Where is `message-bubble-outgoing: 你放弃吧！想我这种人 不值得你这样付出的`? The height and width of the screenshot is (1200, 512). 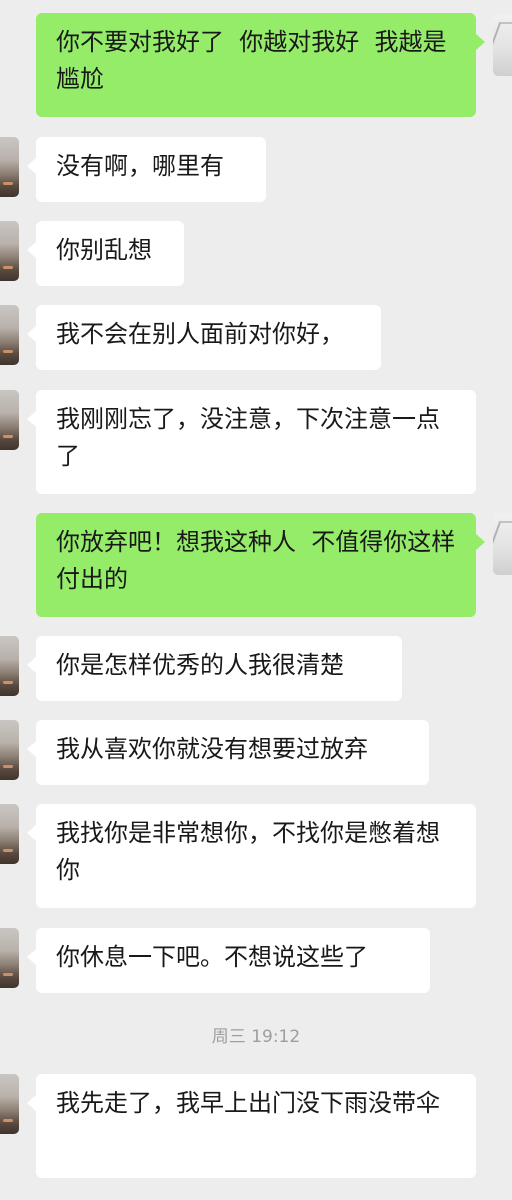 message-bubble-outgoing: 你放弃吧！想我这种人 不值得你这样付出的 is located at coordinates (260, 565).